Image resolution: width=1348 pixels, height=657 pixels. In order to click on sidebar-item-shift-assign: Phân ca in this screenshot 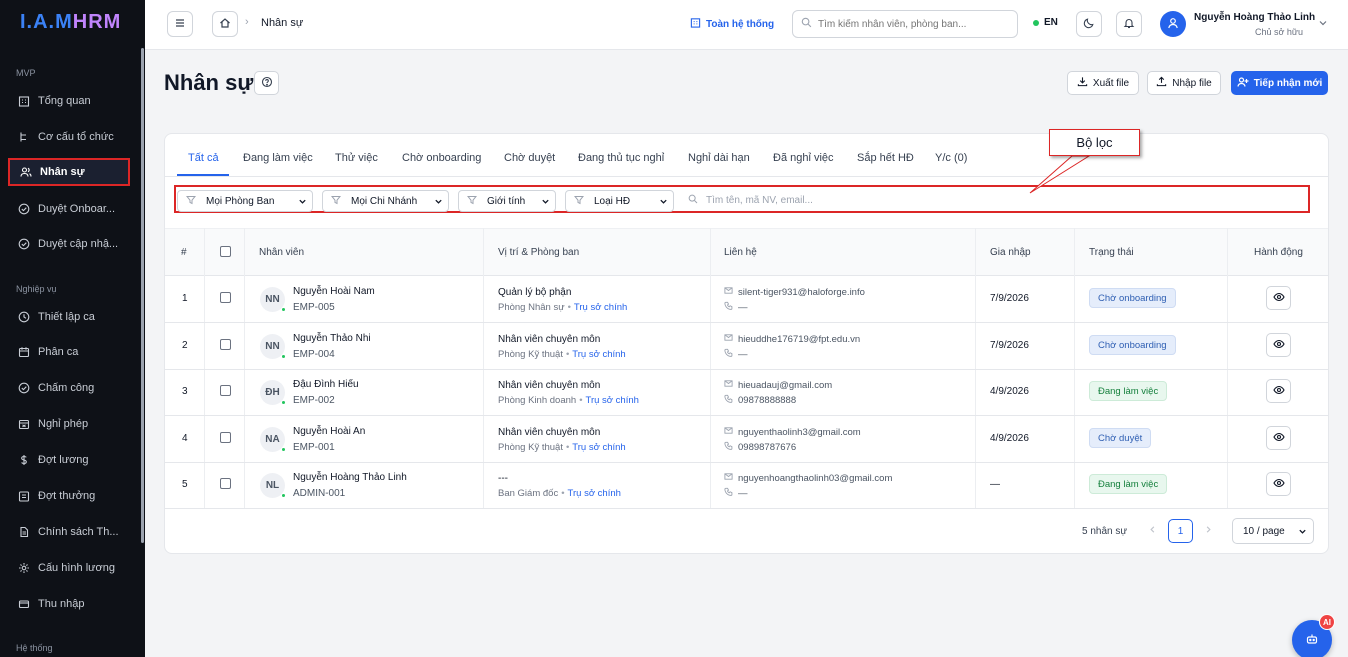, I will do `click(69, 352)`.